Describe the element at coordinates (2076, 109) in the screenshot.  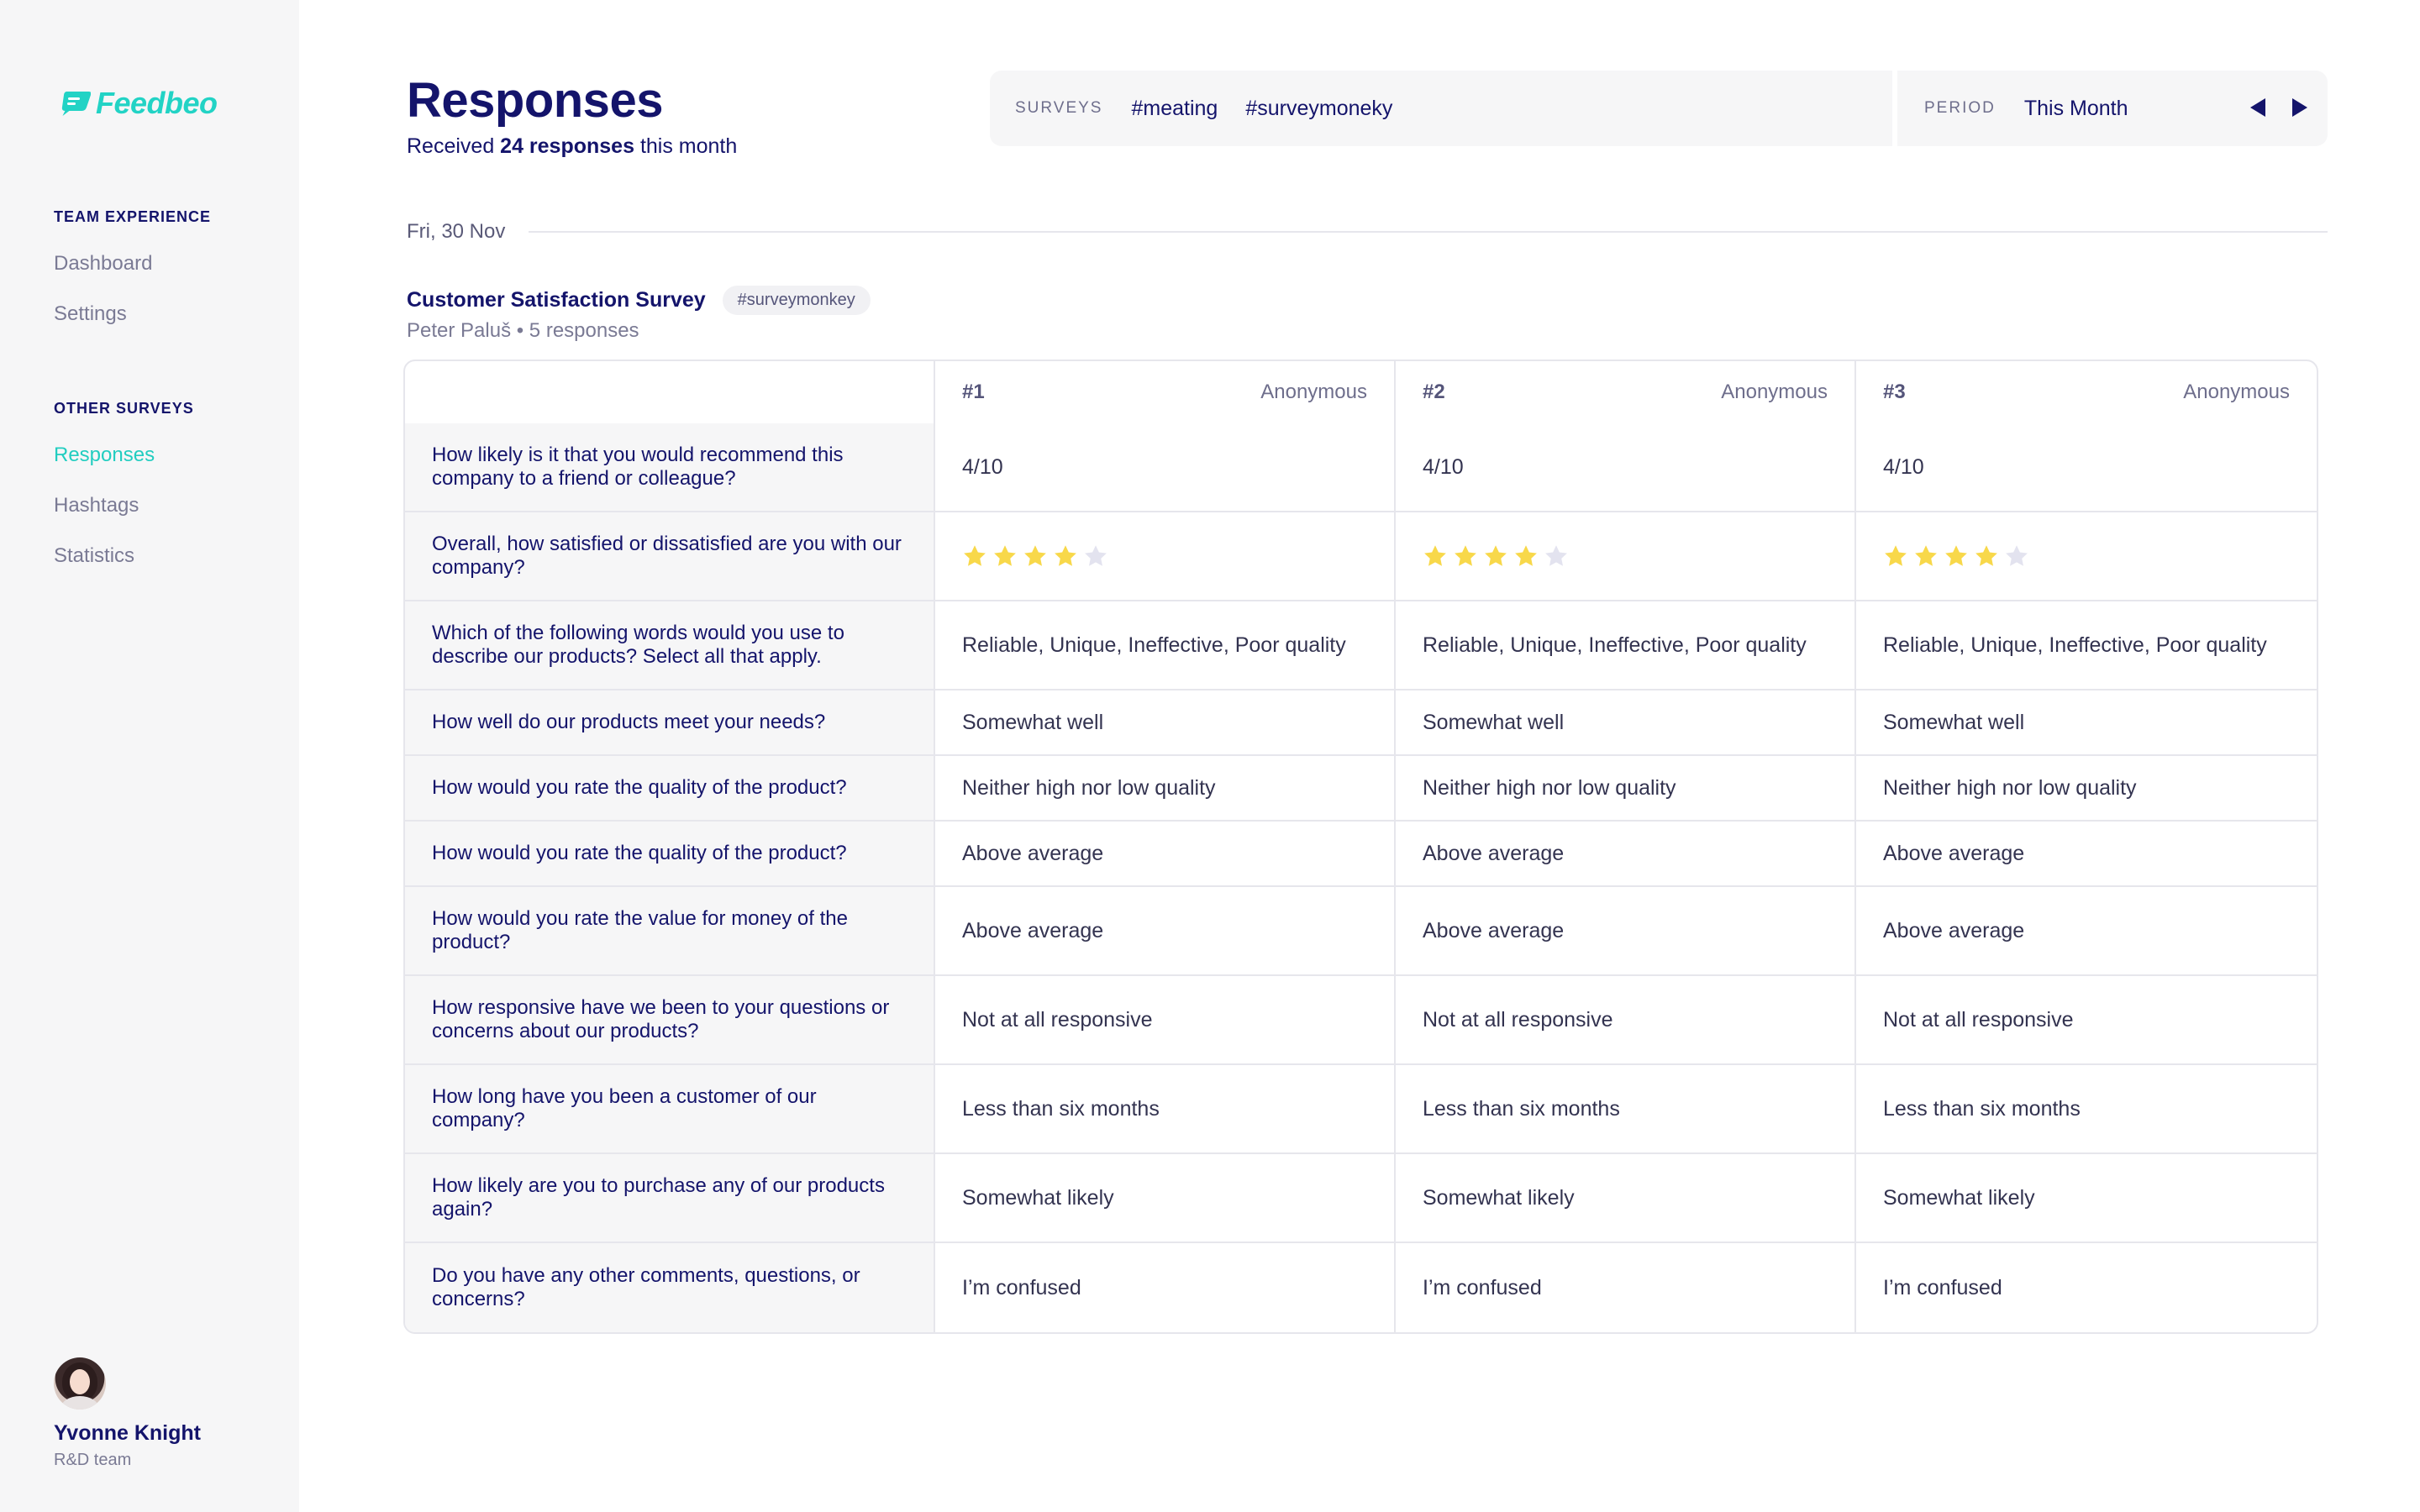
I see `period-value: This Month` at that location.